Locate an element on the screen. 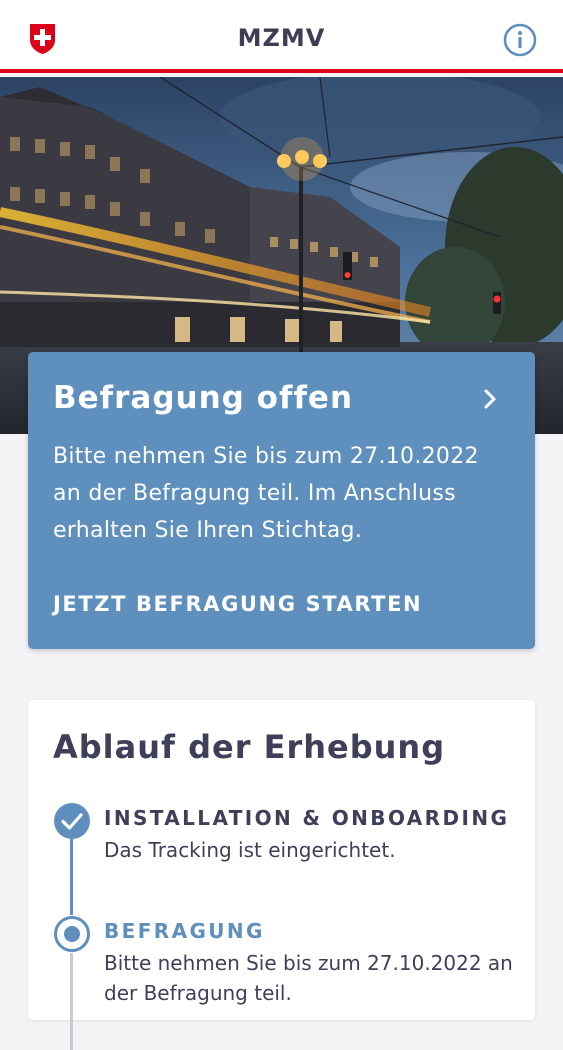  process-card-title: Ablauf der Erhebung is located at coordinates (249, 747).